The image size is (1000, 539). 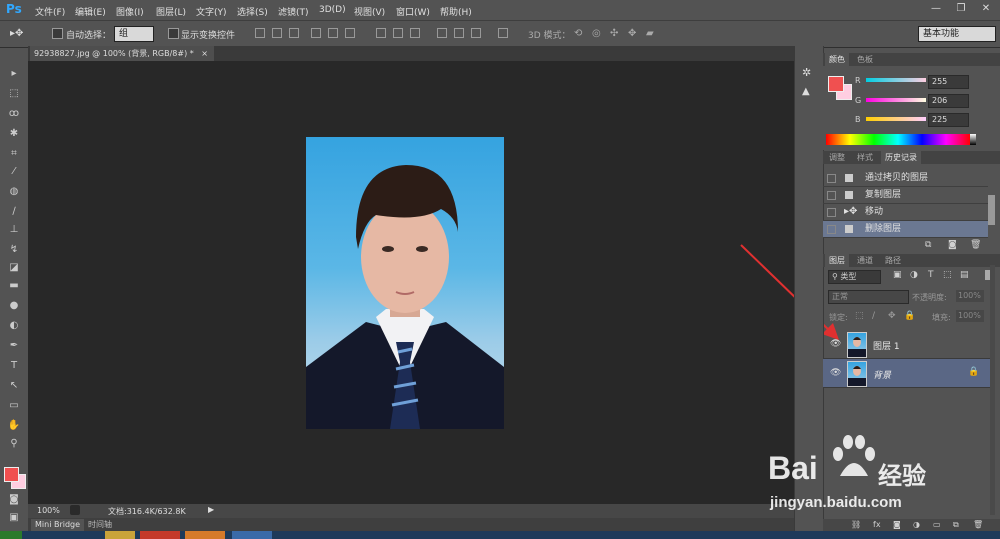 I want to click on distribute-bottom-icon, so click(x=415, y=33).